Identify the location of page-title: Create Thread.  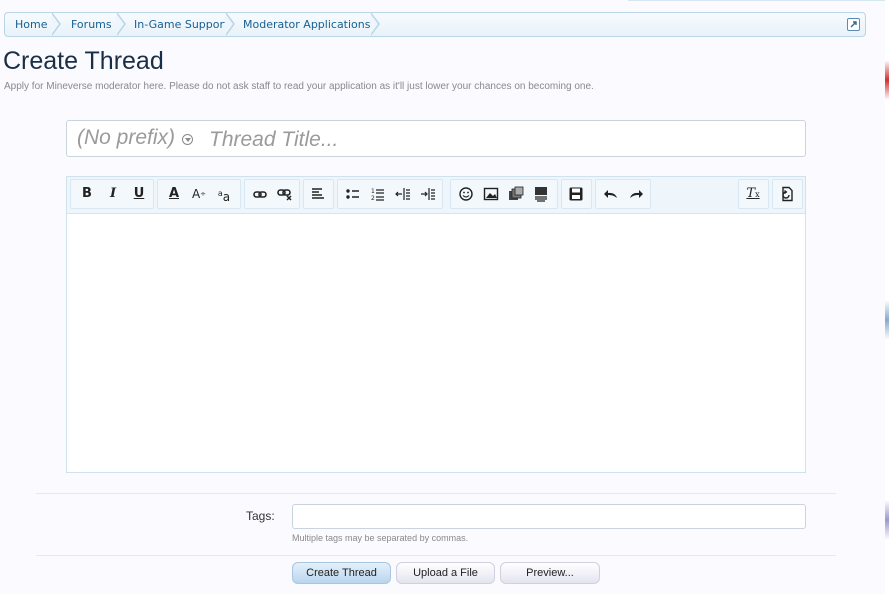
(83, 61).